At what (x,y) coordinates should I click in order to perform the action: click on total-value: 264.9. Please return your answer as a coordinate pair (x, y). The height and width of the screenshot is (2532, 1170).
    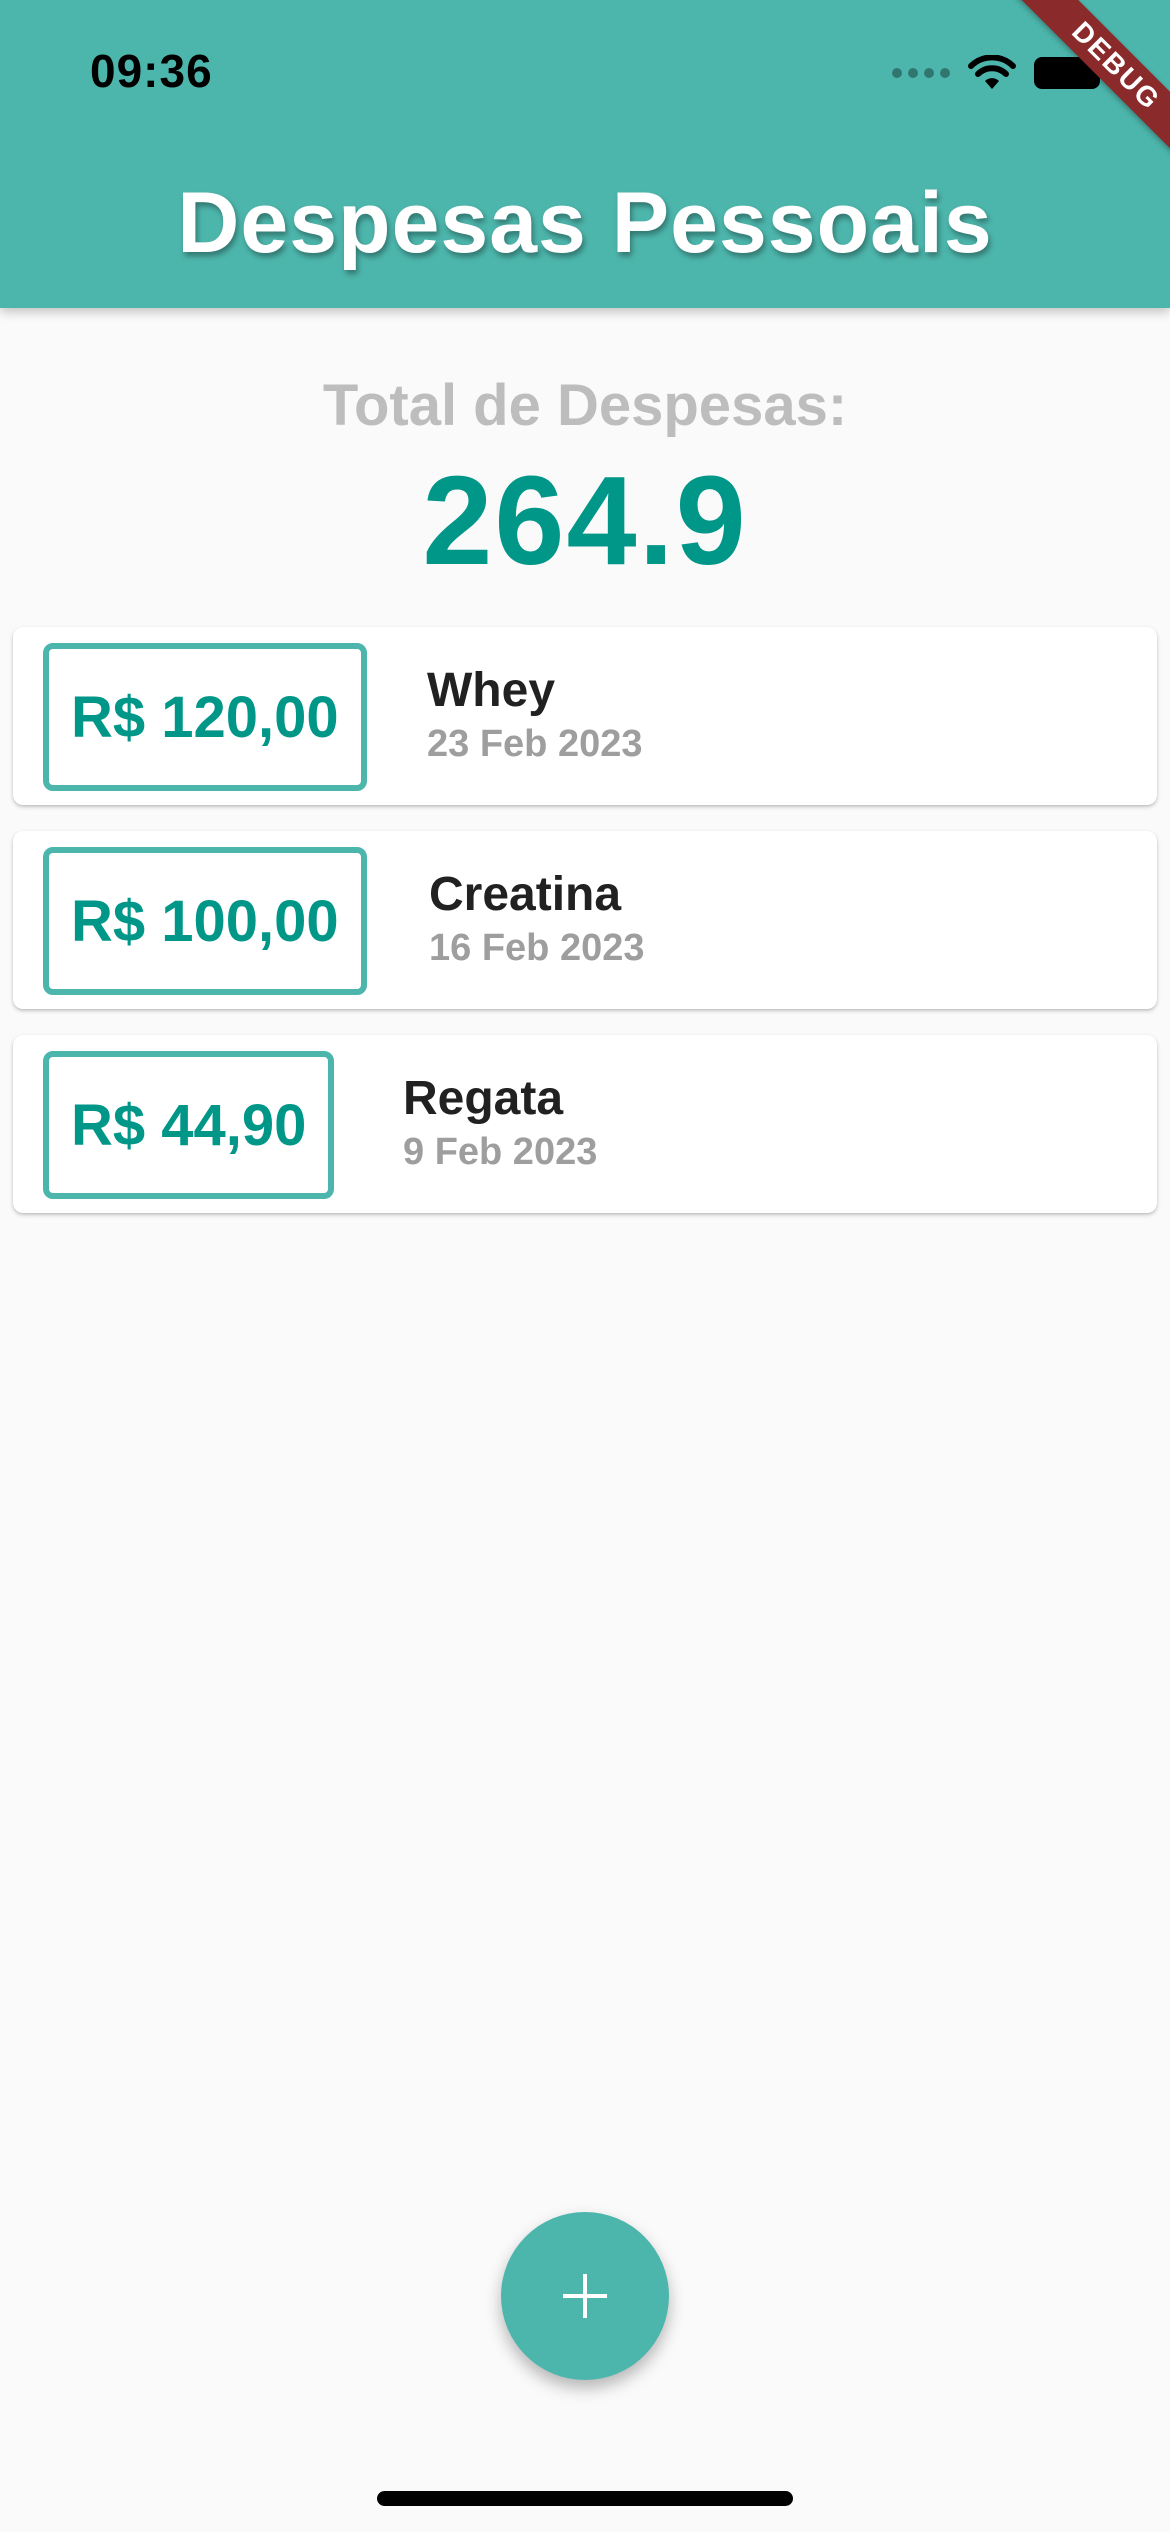
    Looking at the image, I should click on (585, 520).